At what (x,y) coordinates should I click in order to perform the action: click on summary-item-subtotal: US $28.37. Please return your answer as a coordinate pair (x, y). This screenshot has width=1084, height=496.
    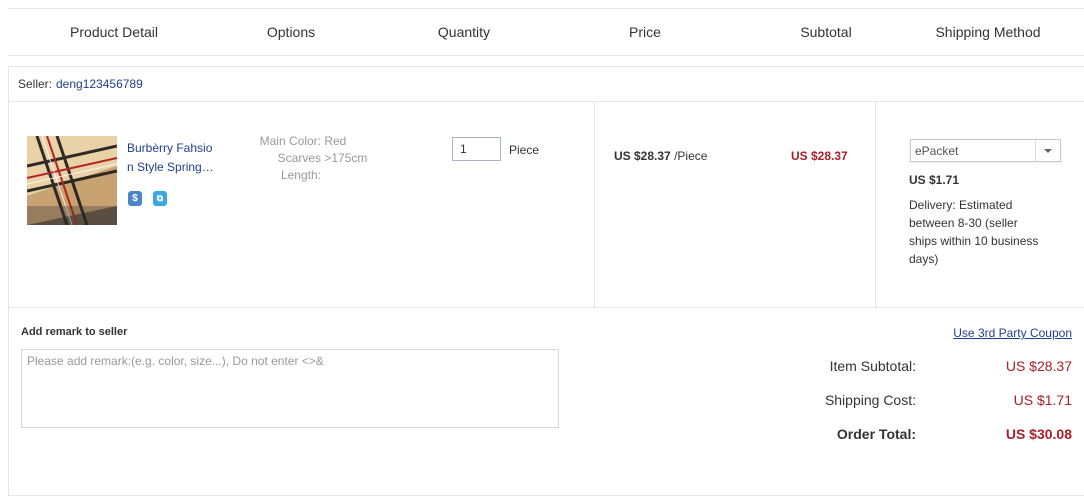
    Looking at the image, I should click on (1038, 366).